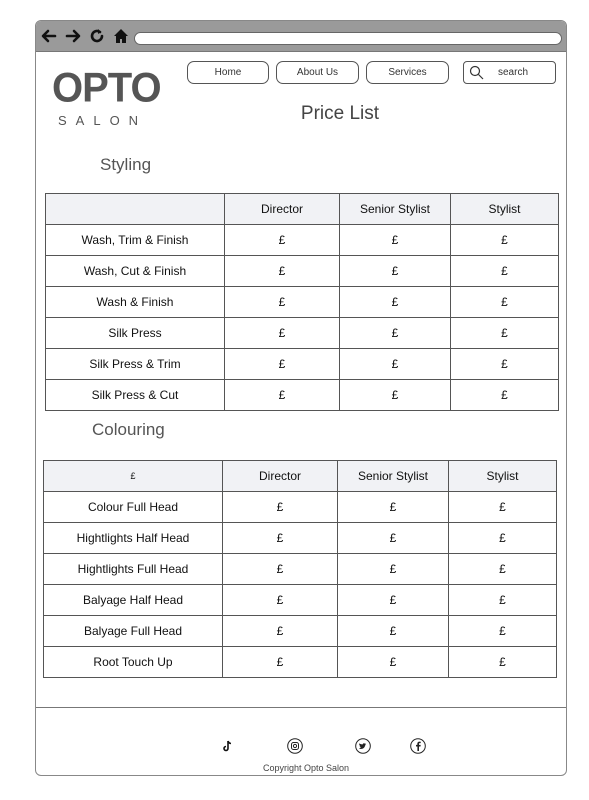 The height and width of the screenshot is (800, 589). Describe the element at coordinates (228, 746) in the screenshot. I see `tiktok-icon` at that location.